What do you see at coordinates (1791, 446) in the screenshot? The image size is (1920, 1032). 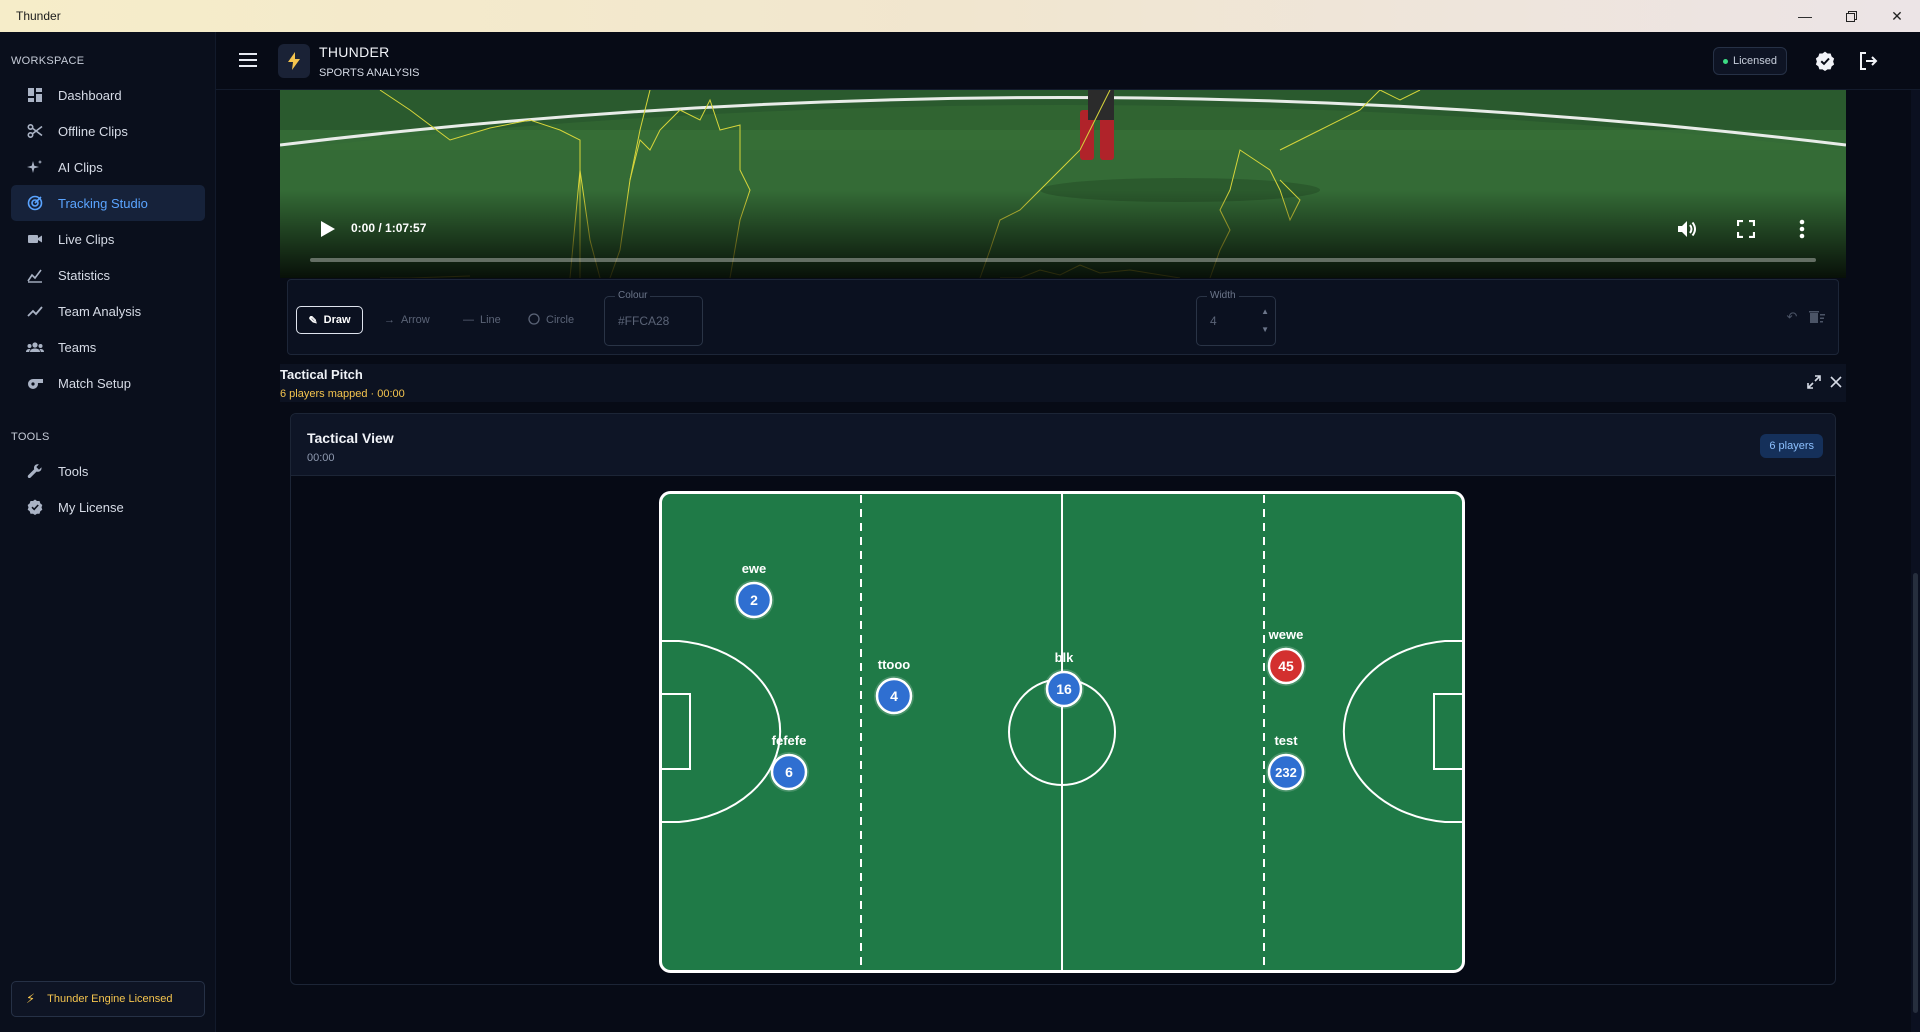 I see `player-count-badge: 6 players` at bounding box center [1791, 446].